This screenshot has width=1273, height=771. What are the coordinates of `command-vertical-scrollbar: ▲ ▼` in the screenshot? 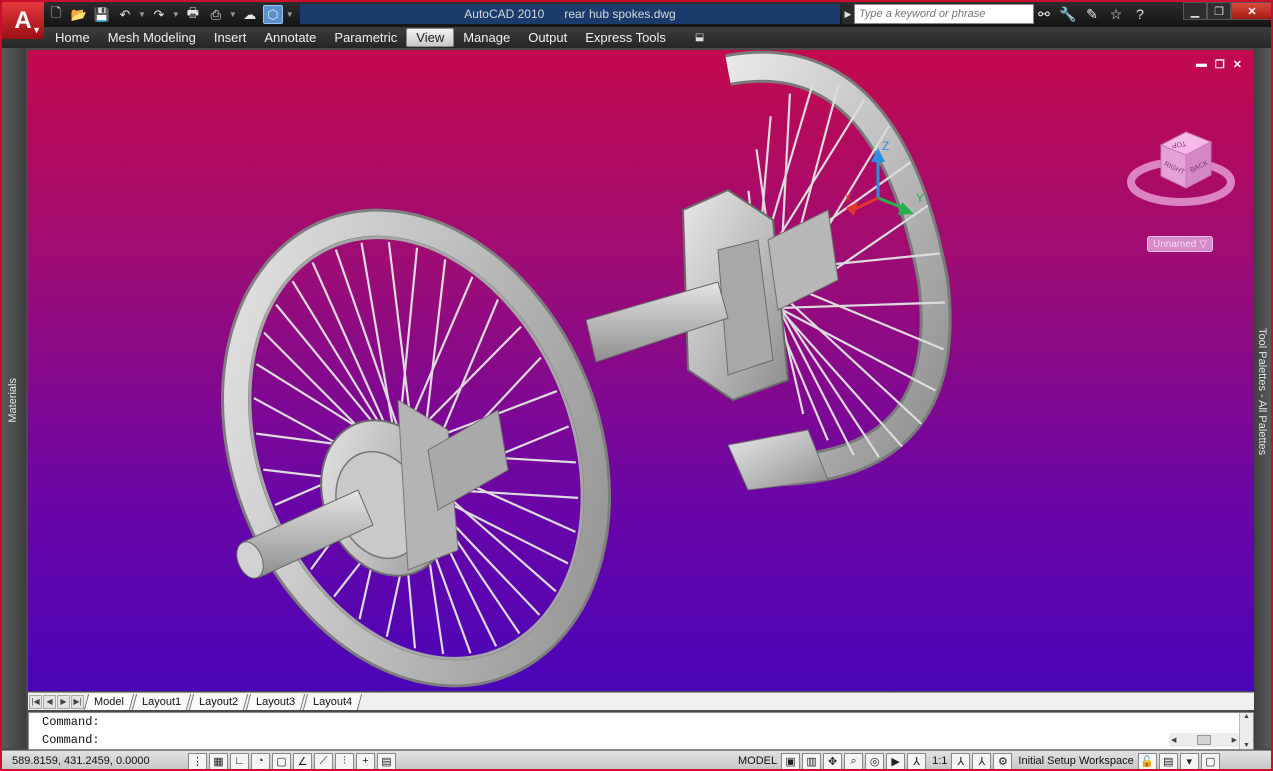 It's located at (1246, 731).